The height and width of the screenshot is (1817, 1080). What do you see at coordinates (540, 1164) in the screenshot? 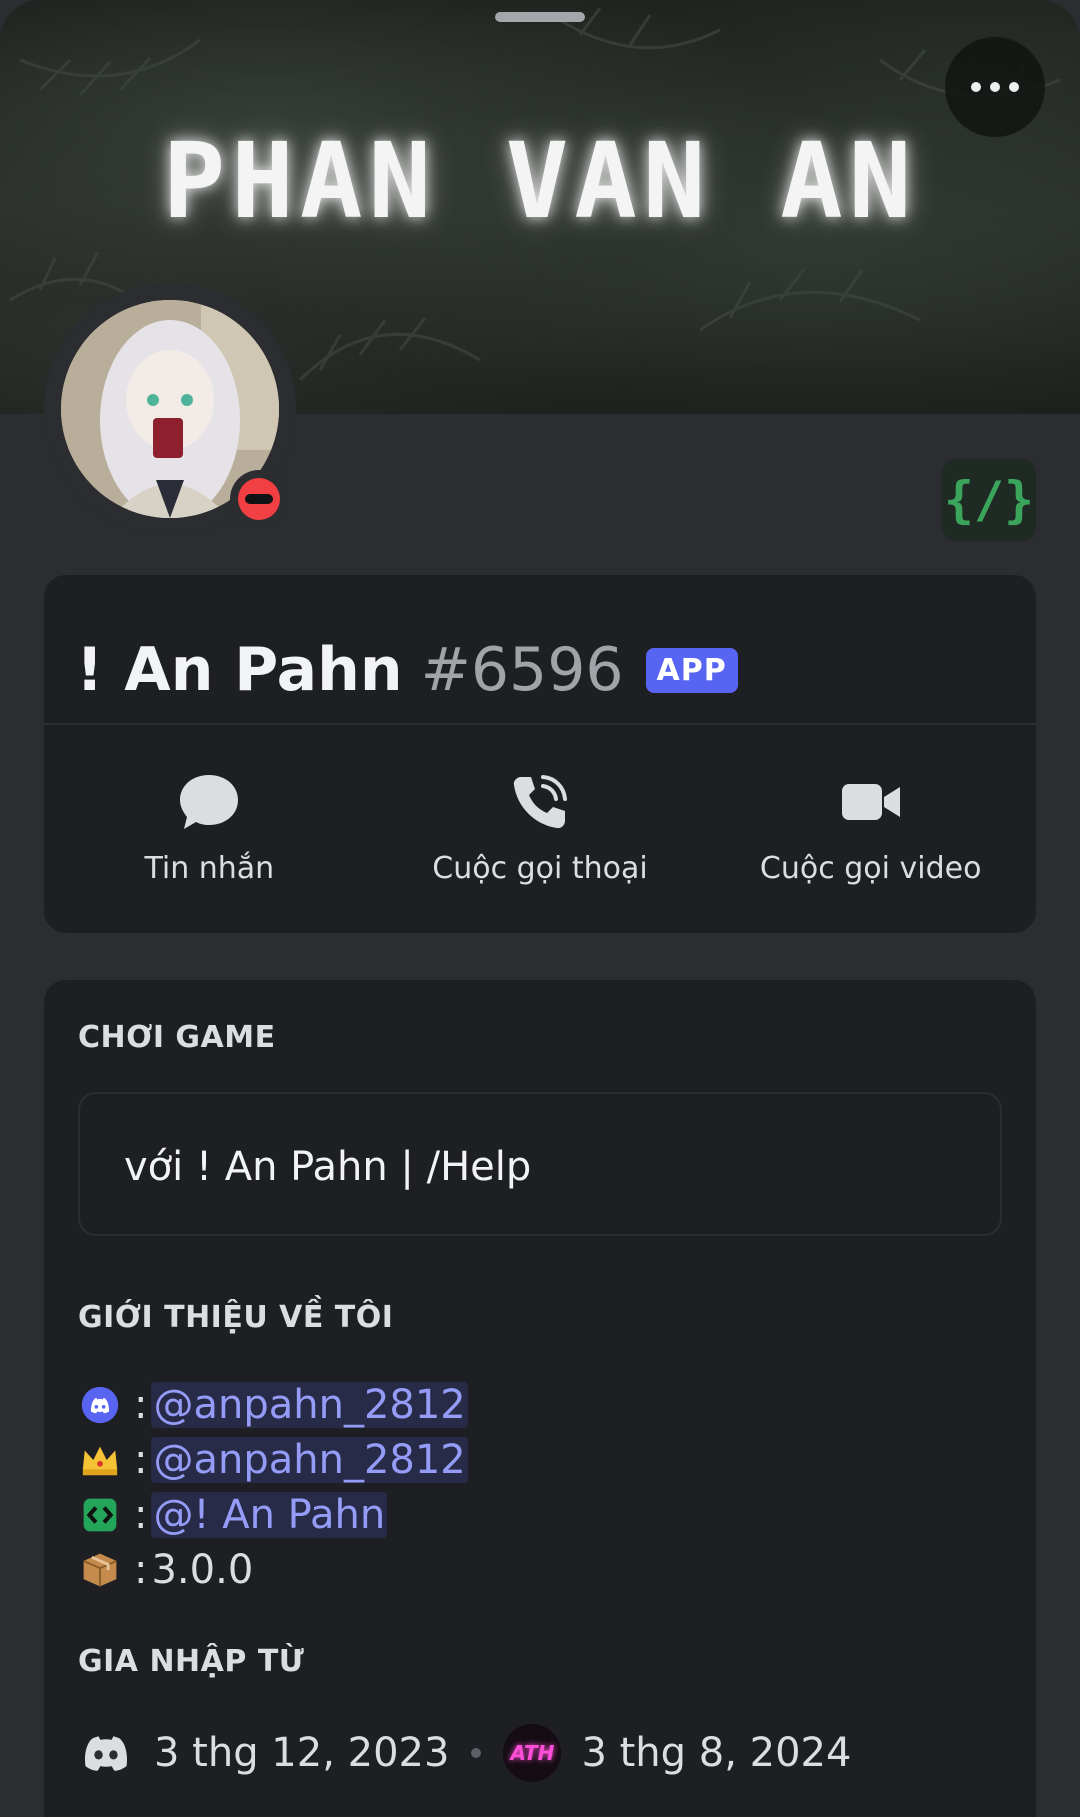
I see `activity-box: với ! An Pahn | /Help` at bounding box center [540, 1164].